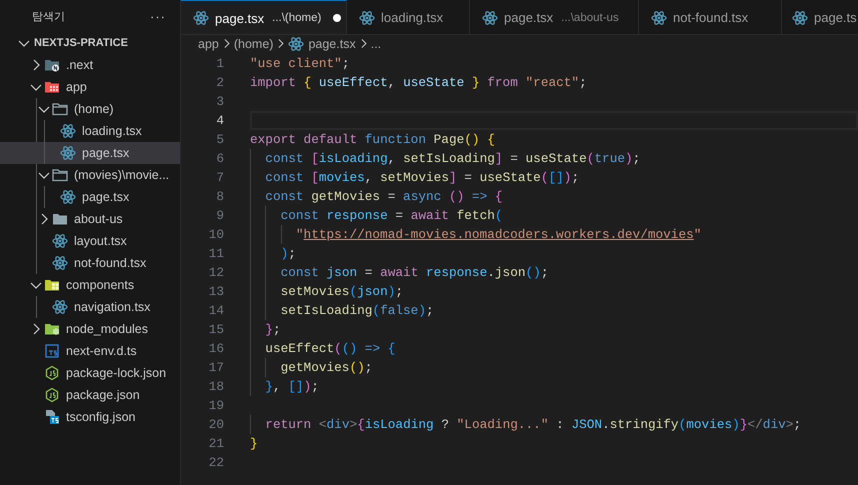  I want to click on tree-item: node_modules, so click(90, 329).